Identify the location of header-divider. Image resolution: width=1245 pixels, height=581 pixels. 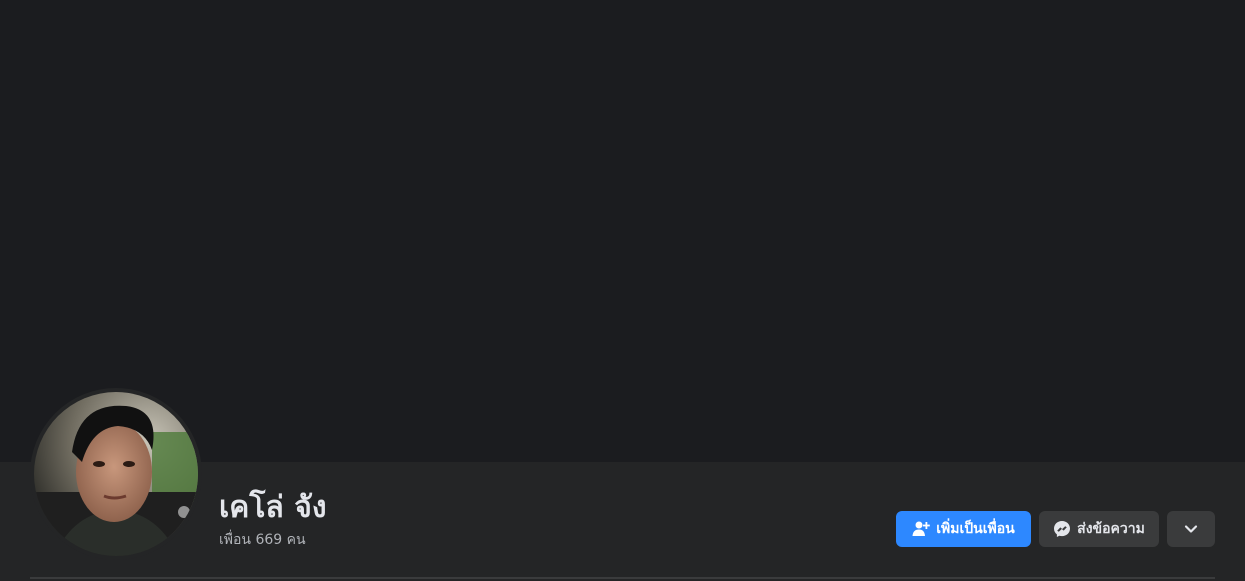
(622, 578).